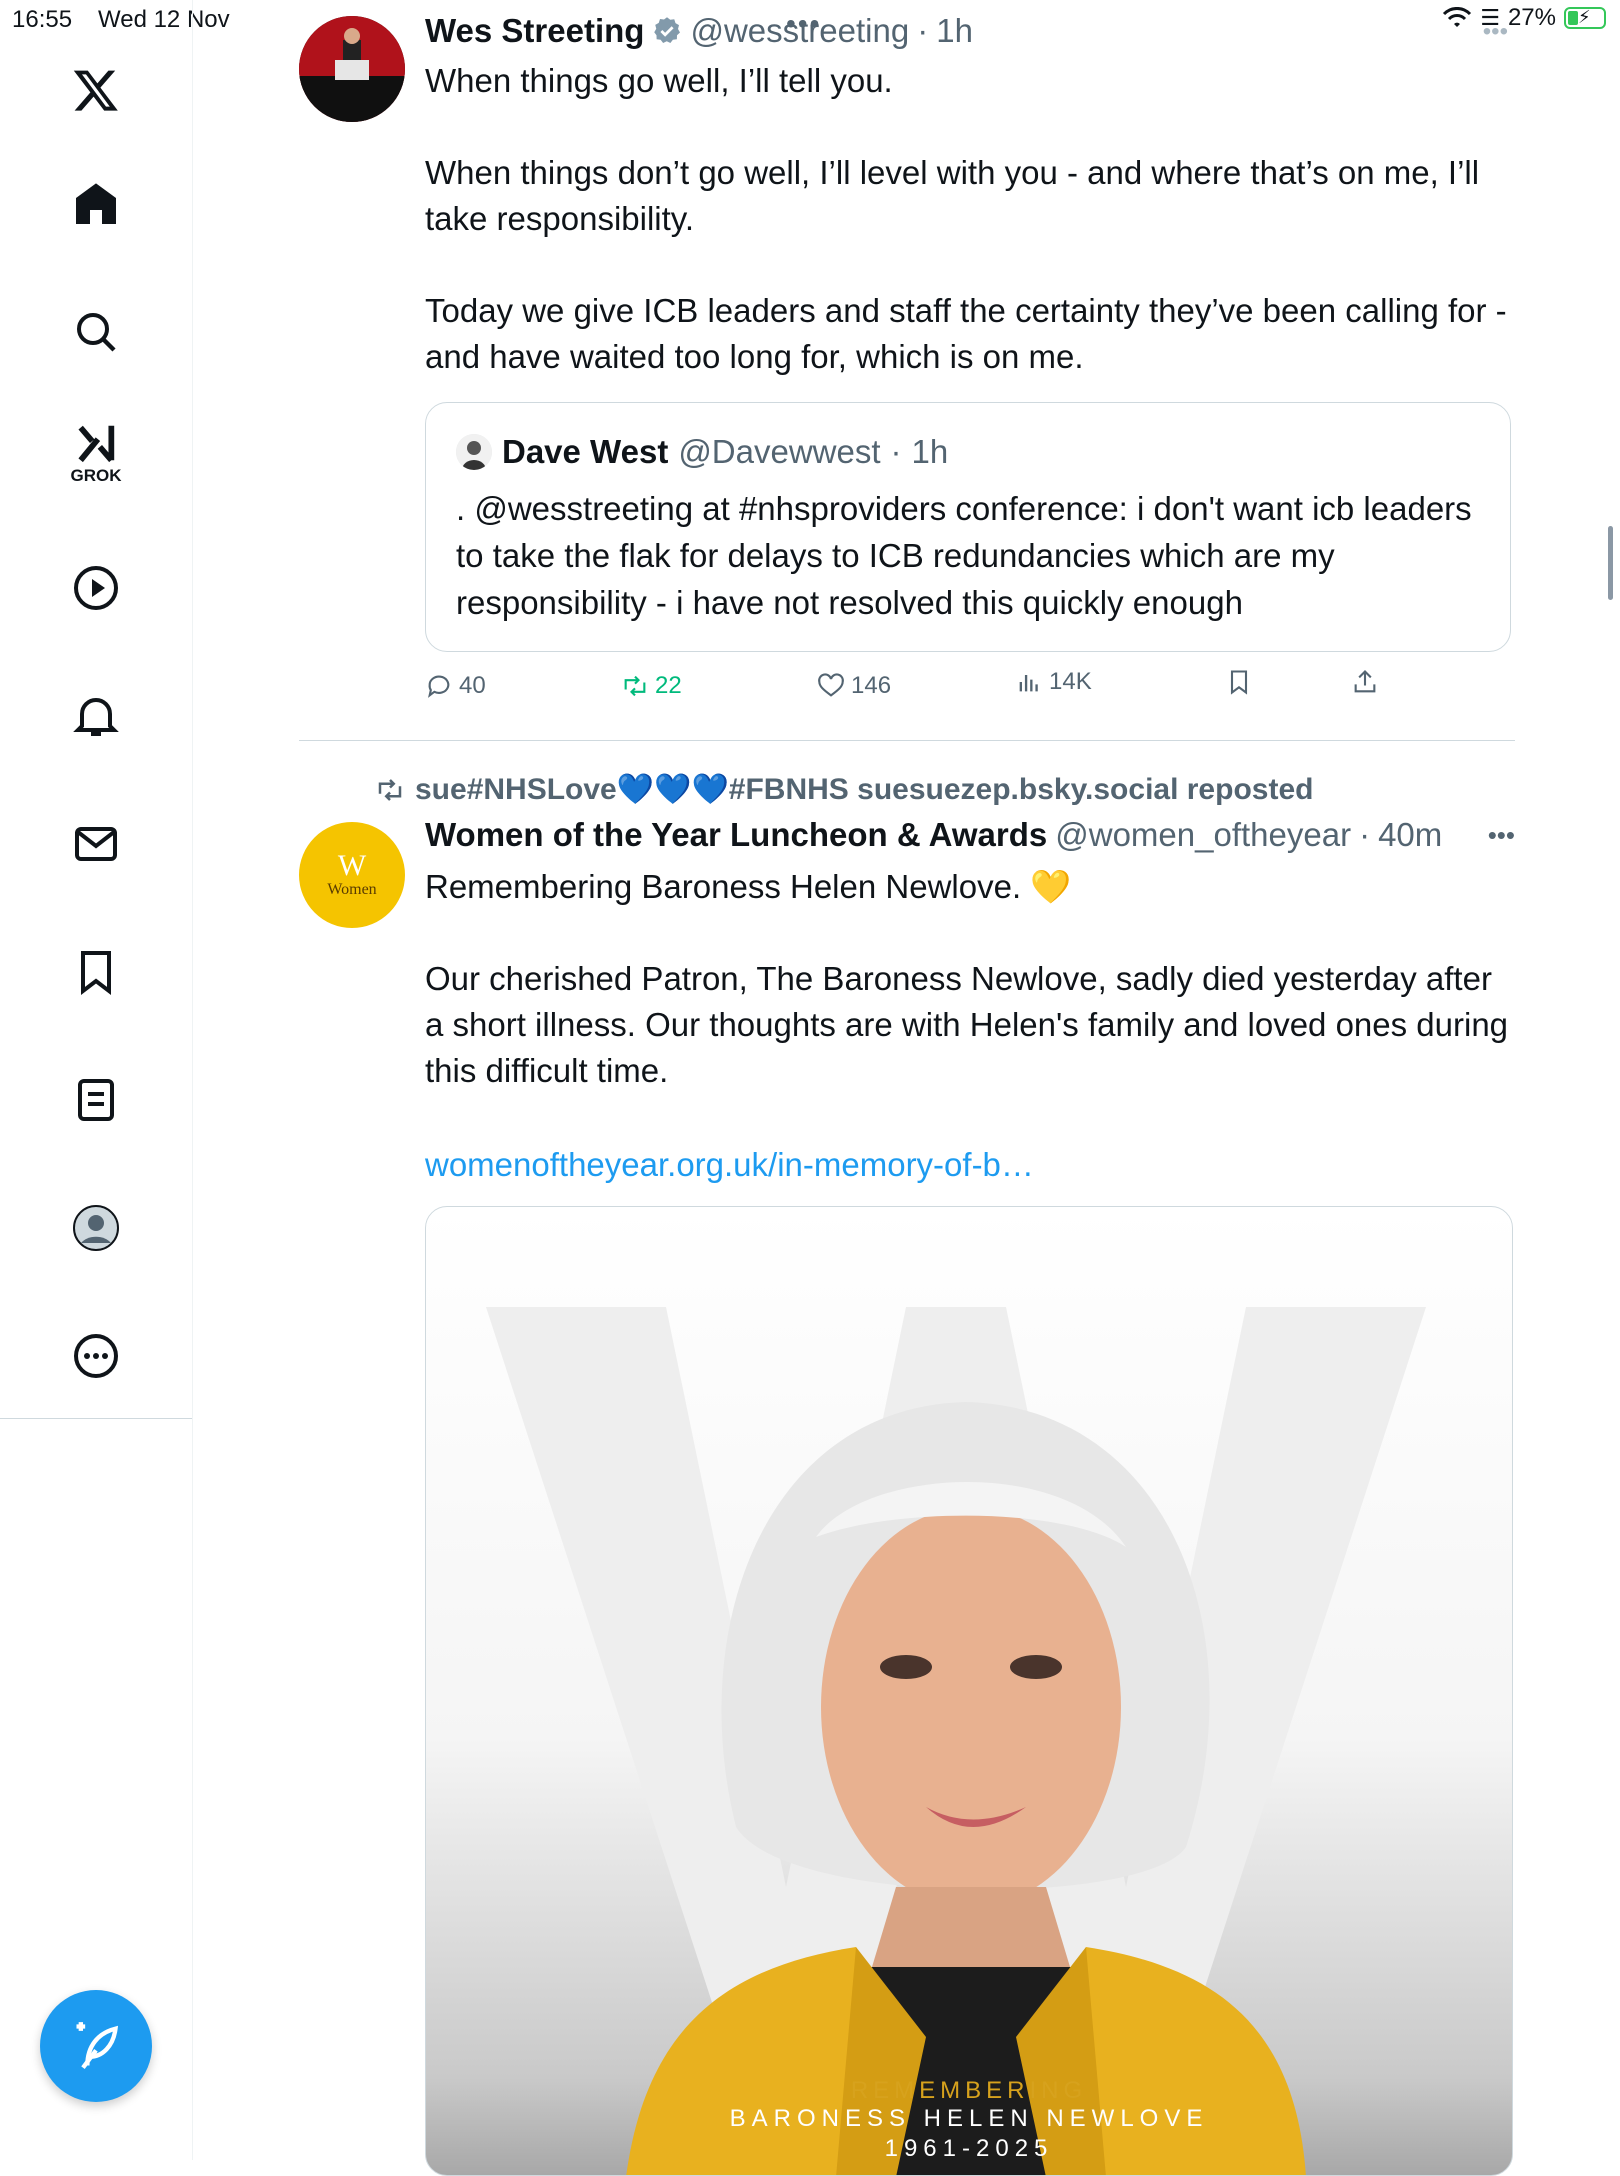  Describe the element at coordinates (969, 2090) in the screenshot. I see `media-caption-remembering: REMEMBERING` at that location.